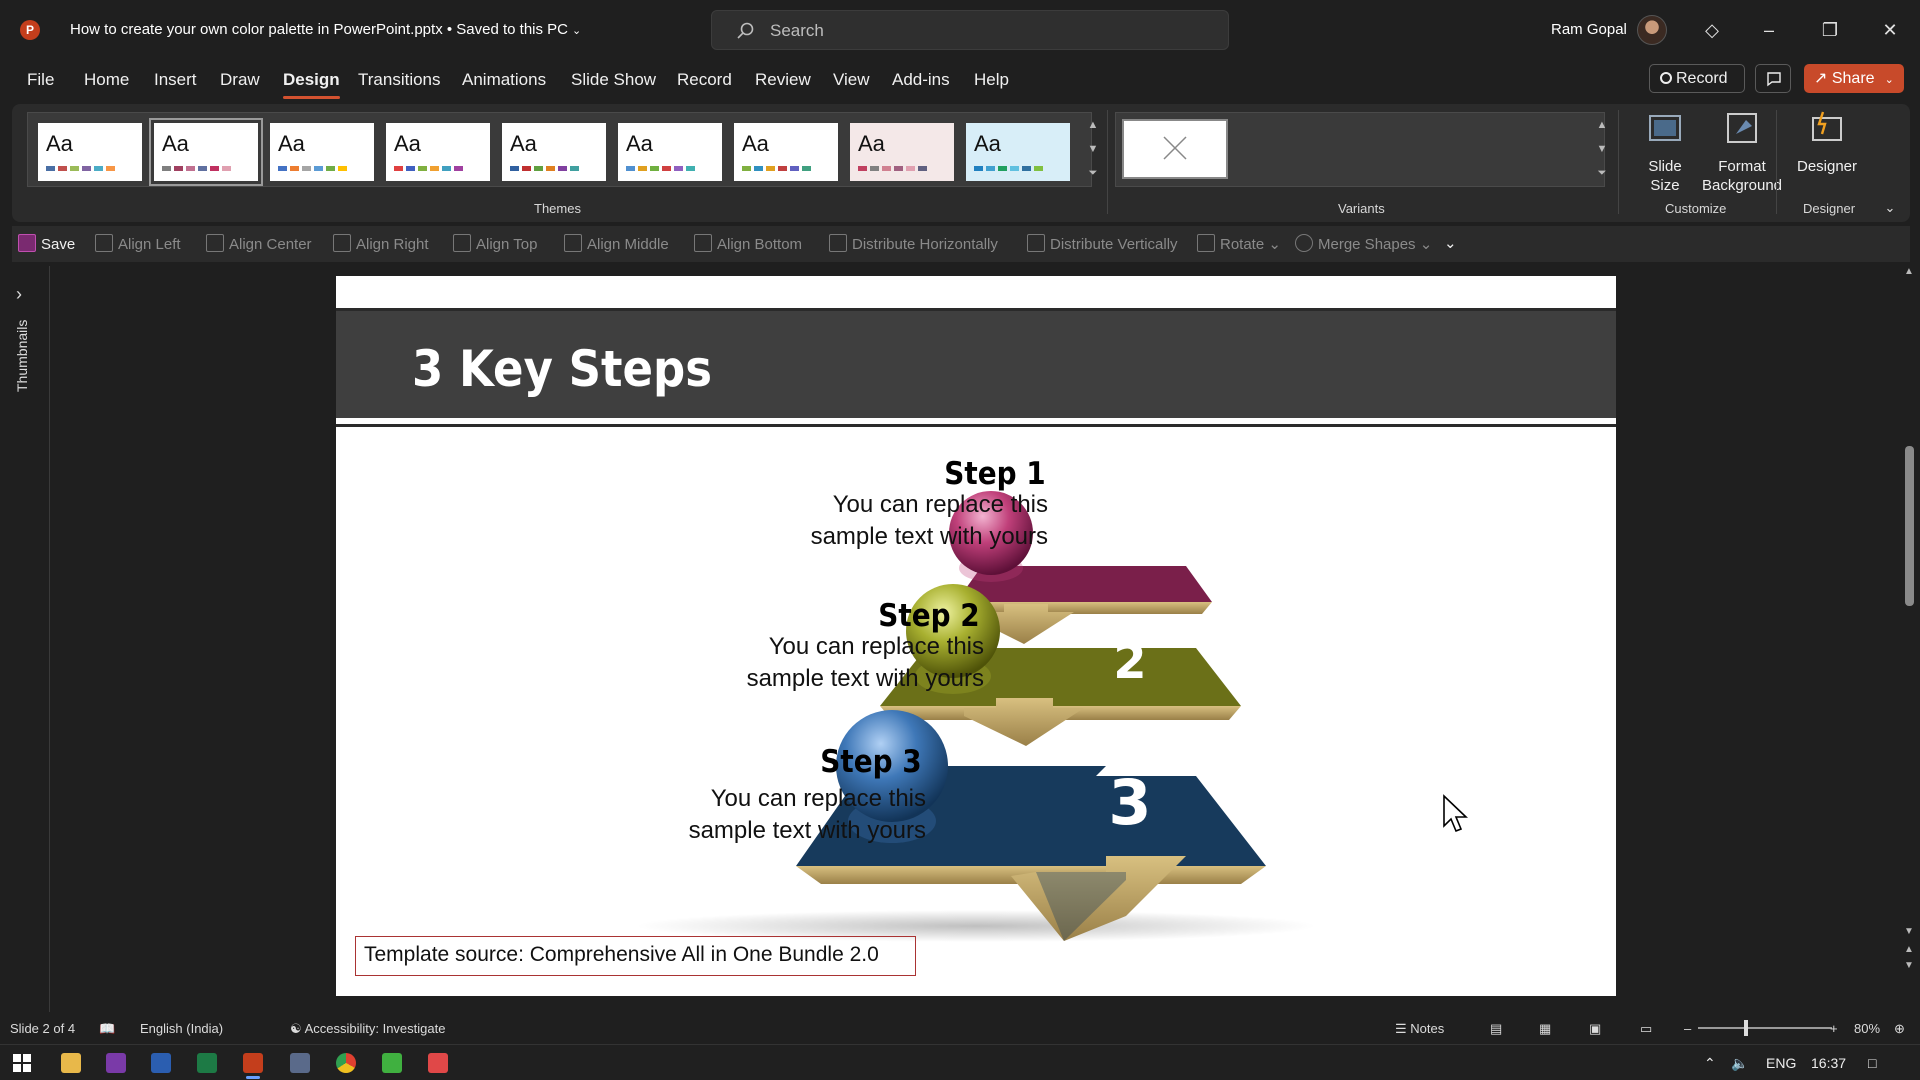 The image size is (1920, 1080). Describe the element at coordinates (929, 616) in the screenshot. I see `step-2-title: Step 2` at that location.